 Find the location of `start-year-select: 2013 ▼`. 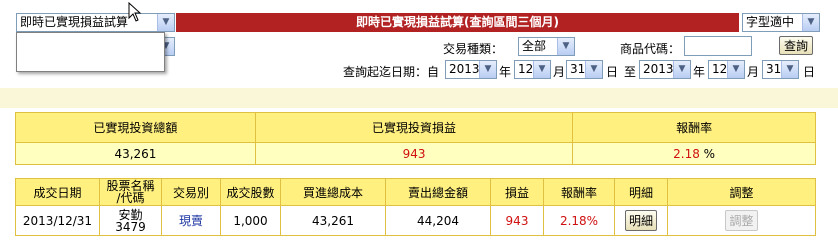

start-year-select: 2013 ▼ is located at coordinates (471, 69).